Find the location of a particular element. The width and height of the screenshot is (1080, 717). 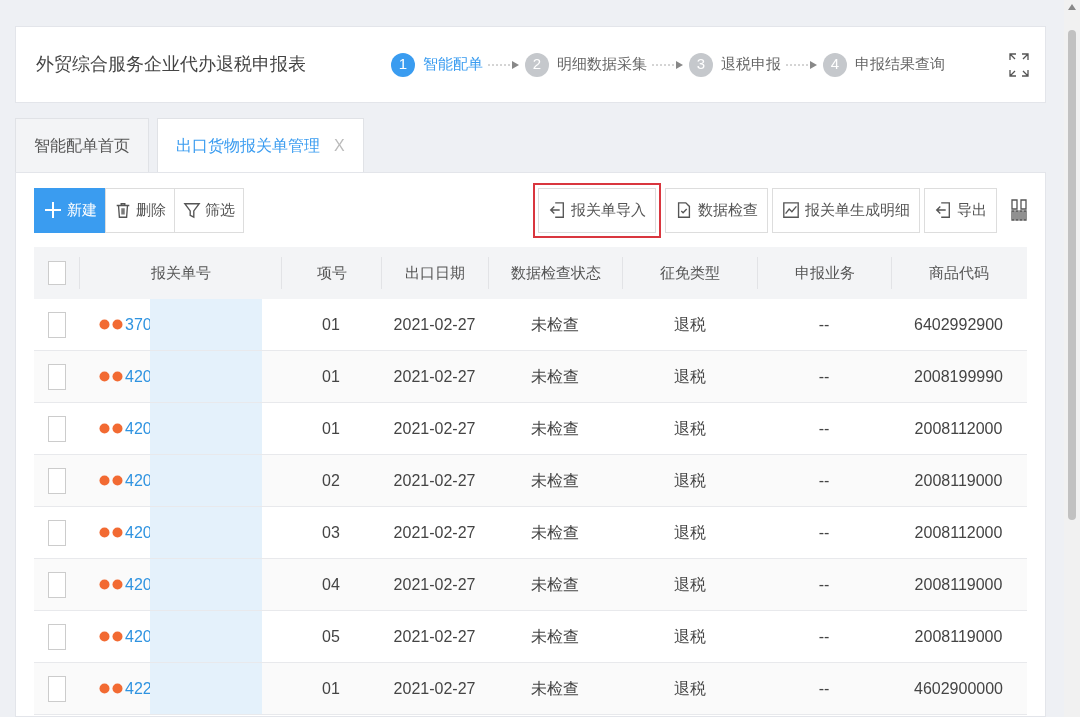

column-header: 数据检查状态 is located at coordinates (555, 272).